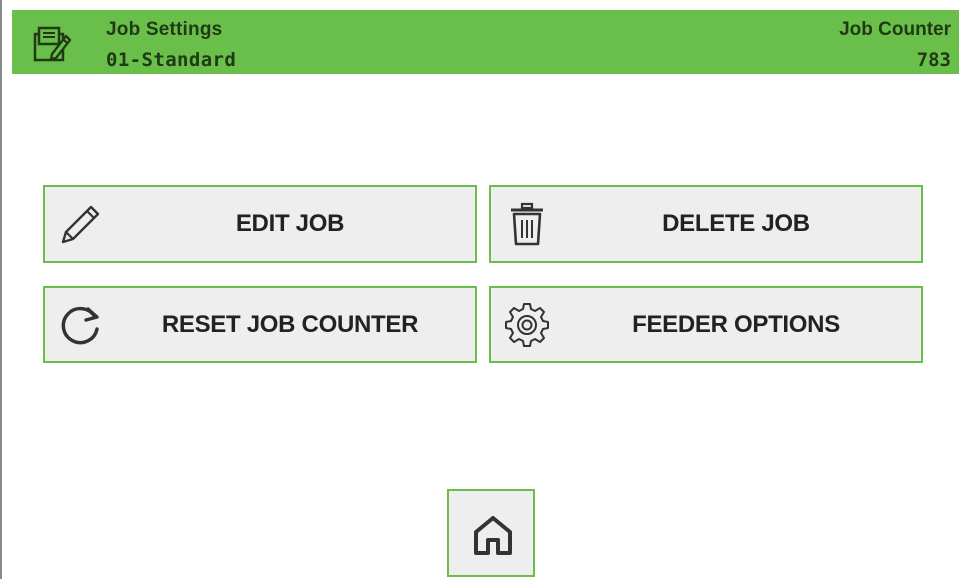 The width and height of the screenshot is (959, 579). Describe the element at coordinates (290, 223) in the screenshot. I see `edit-job-label: EDIT JOB` at that location.